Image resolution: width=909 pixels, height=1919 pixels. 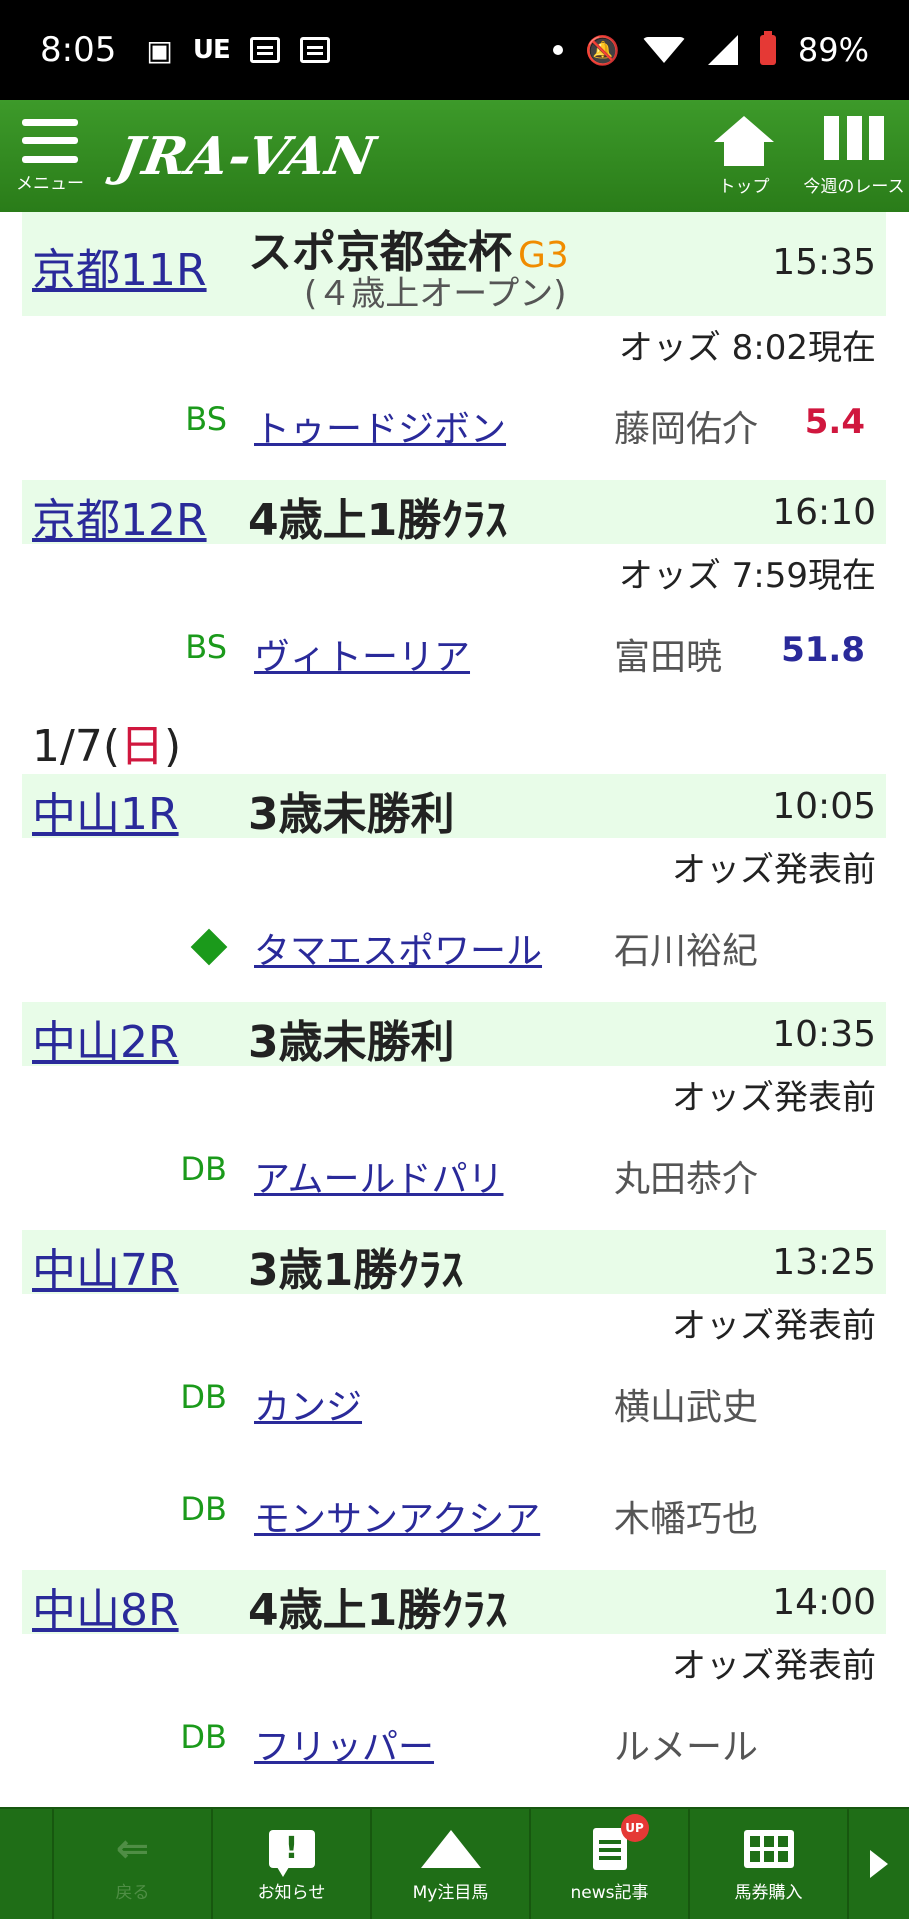 I want to click on horse-row: DB フリッパー ルメール, so click(x=454, y=1748).